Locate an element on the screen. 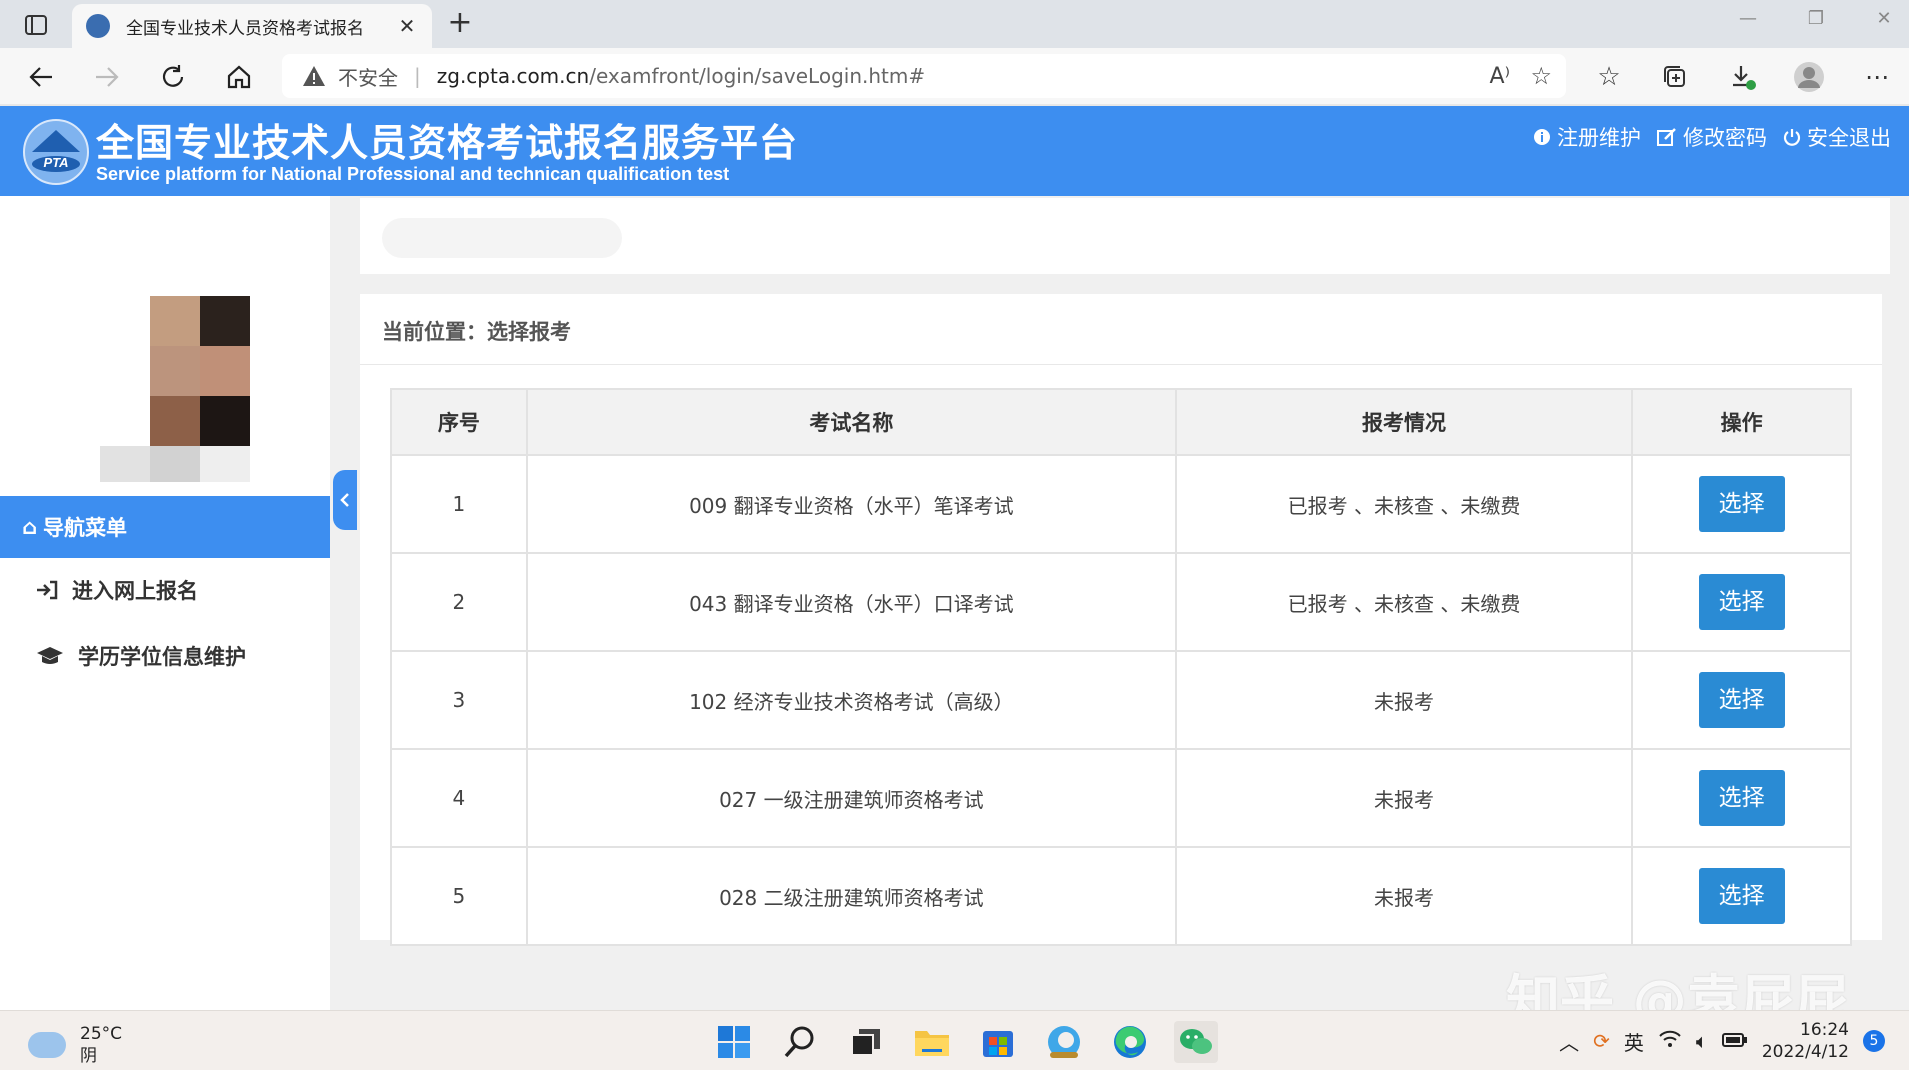 Image resolution: width=1909 pixels, height=1070 pixels. warning-icon is located at coordinates (314, 76).